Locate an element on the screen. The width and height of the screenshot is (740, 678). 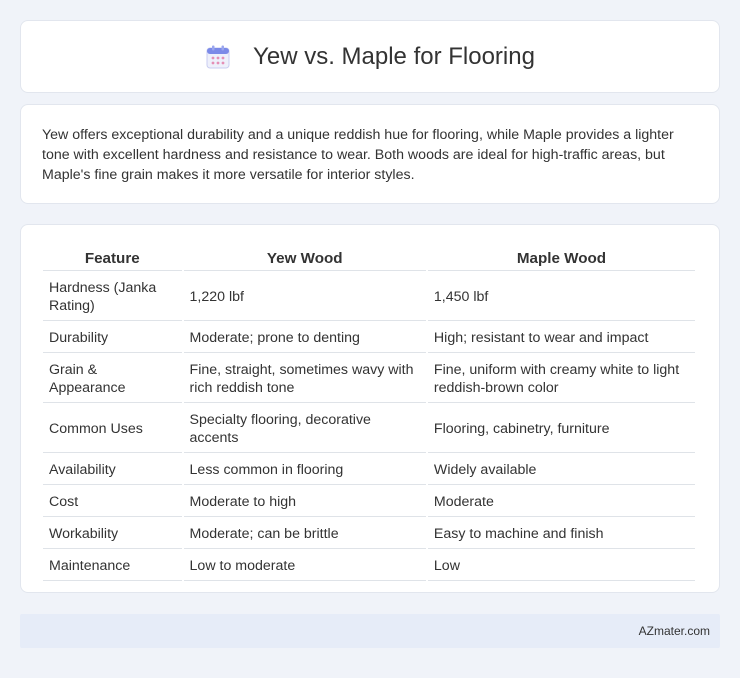
table-header-row: Feature Yew Wood Maple Wood is located at coordinates (369, 259).